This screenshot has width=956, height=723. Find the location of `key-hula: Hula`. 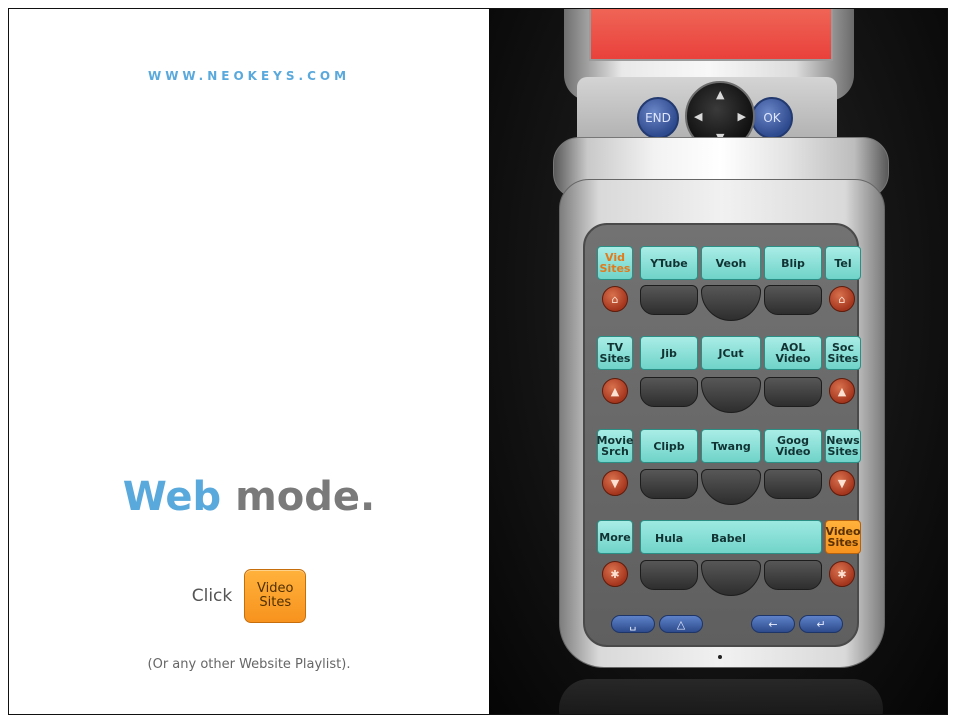

key-hula: Hula is located at coordinates (669, 538).